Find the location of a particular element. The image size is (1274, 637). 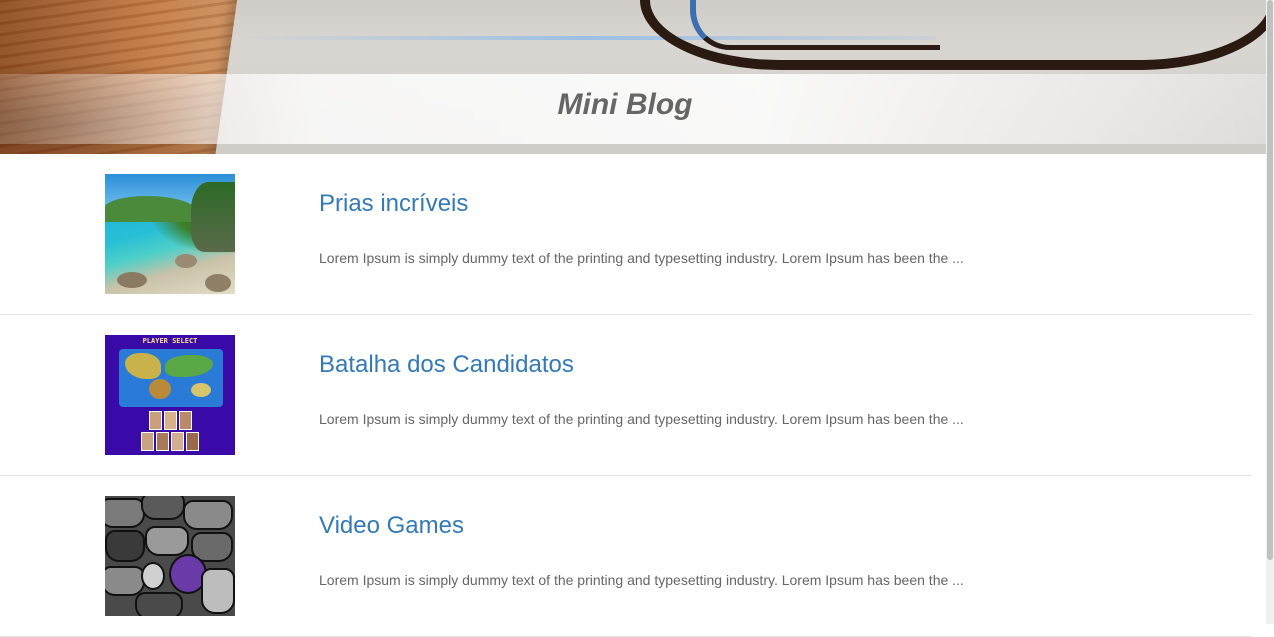

vertical-scrollbar-thumb is located at coordinates (1270, 280).